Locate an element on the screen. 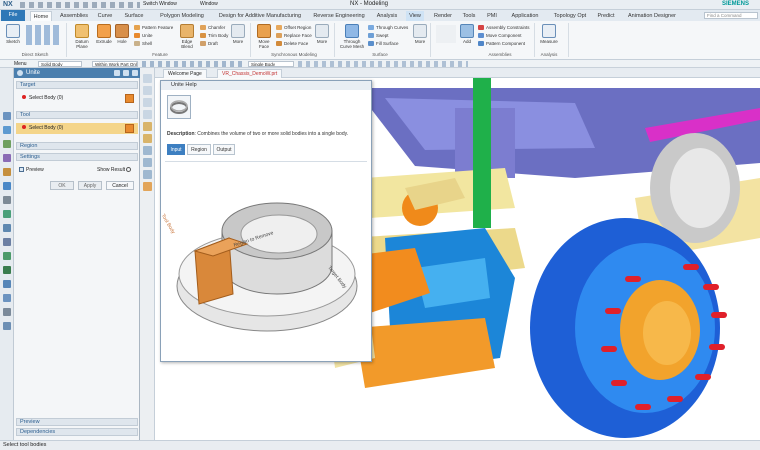  tab-pmi: PMI is located at coordinates (492, 16).